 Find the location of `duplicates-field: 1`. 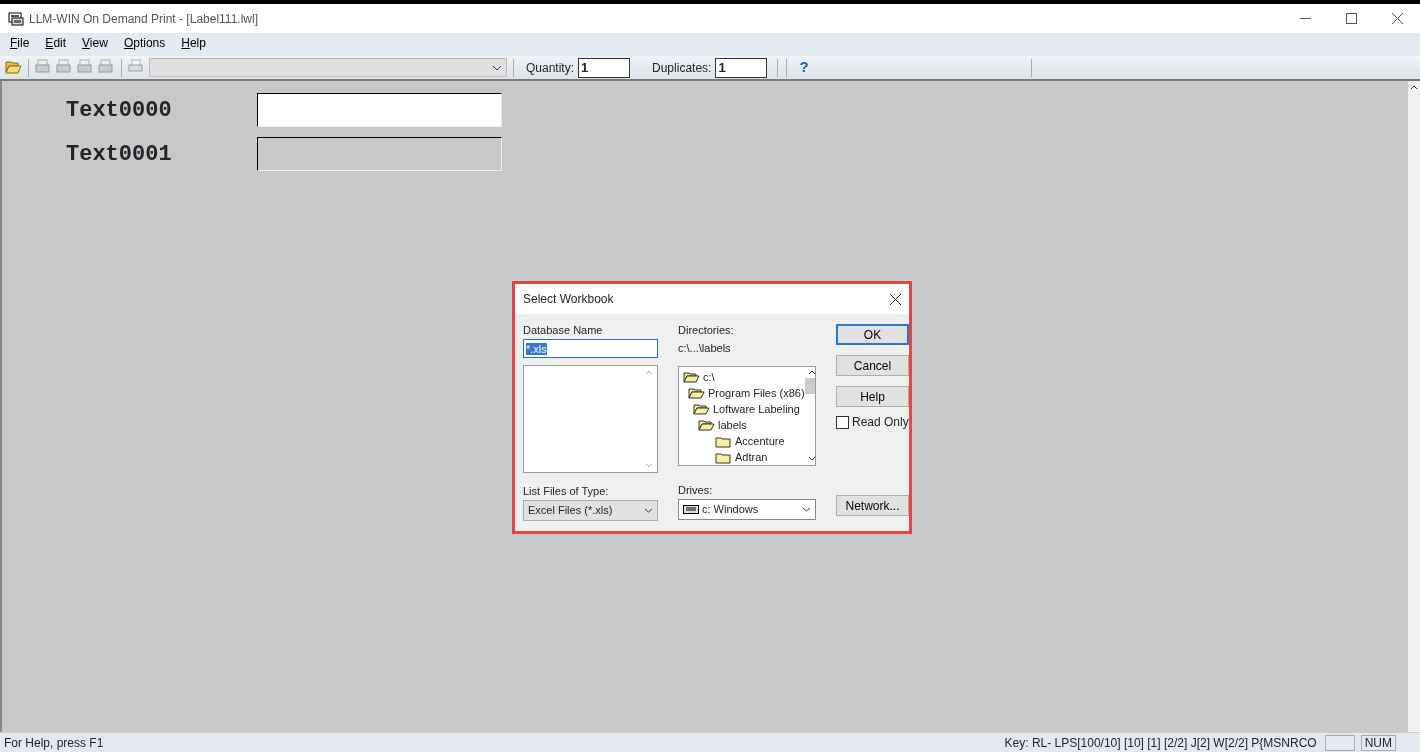

duplicates-field: 1 is located at coordinates (741, 67).